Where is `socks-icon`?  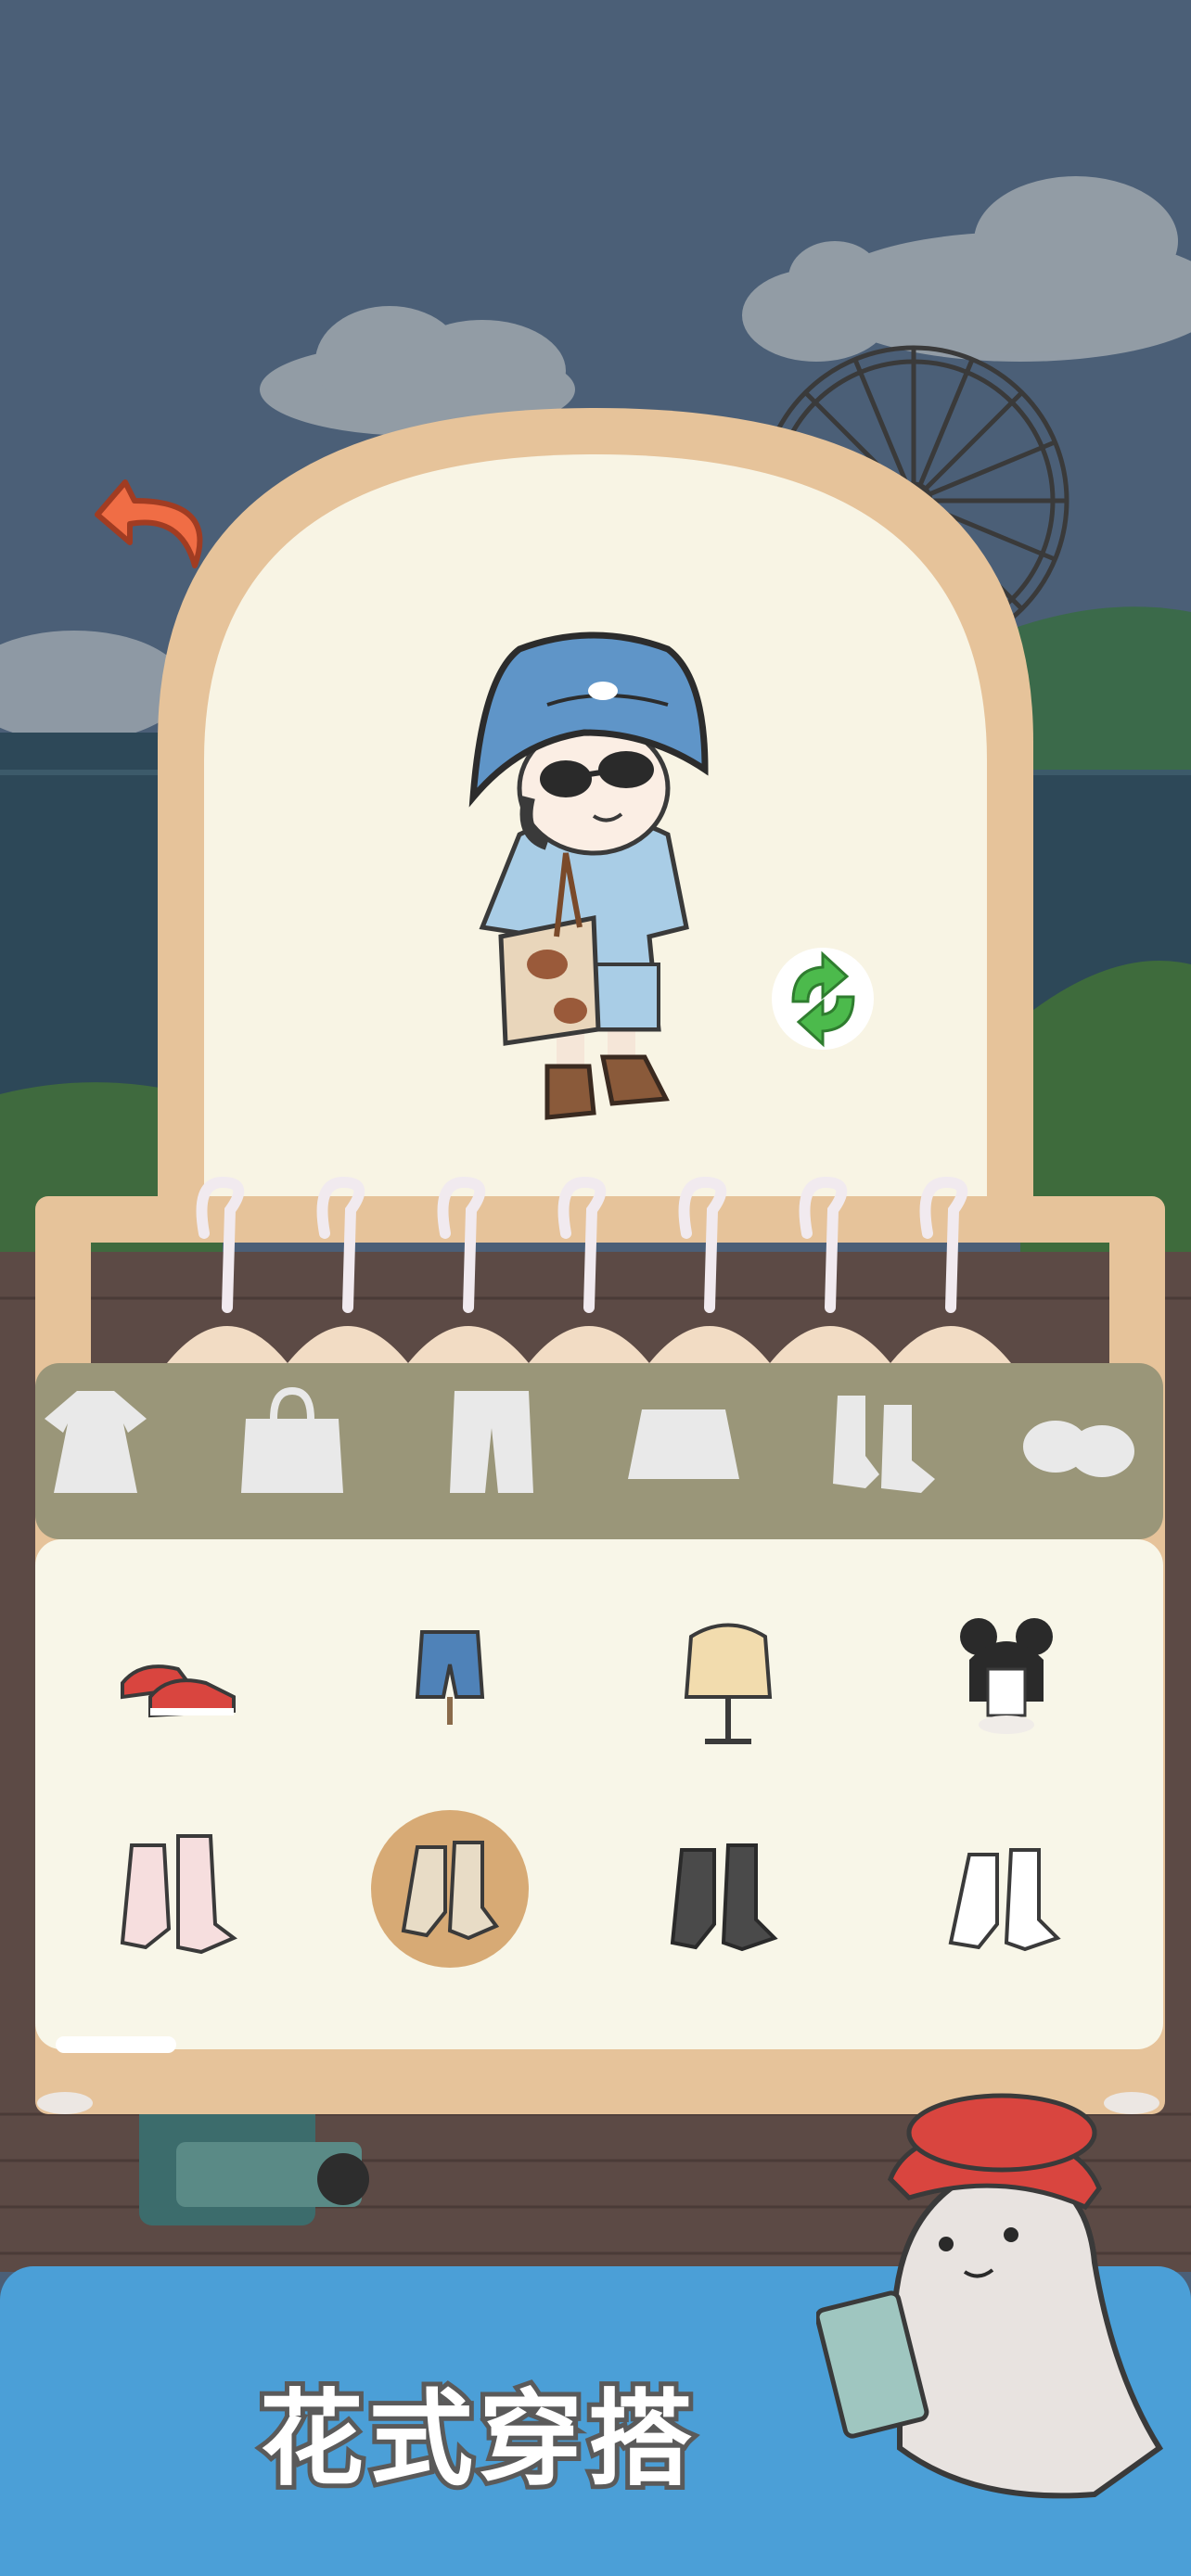
socks-icon is located at coordinates (884, 1444).